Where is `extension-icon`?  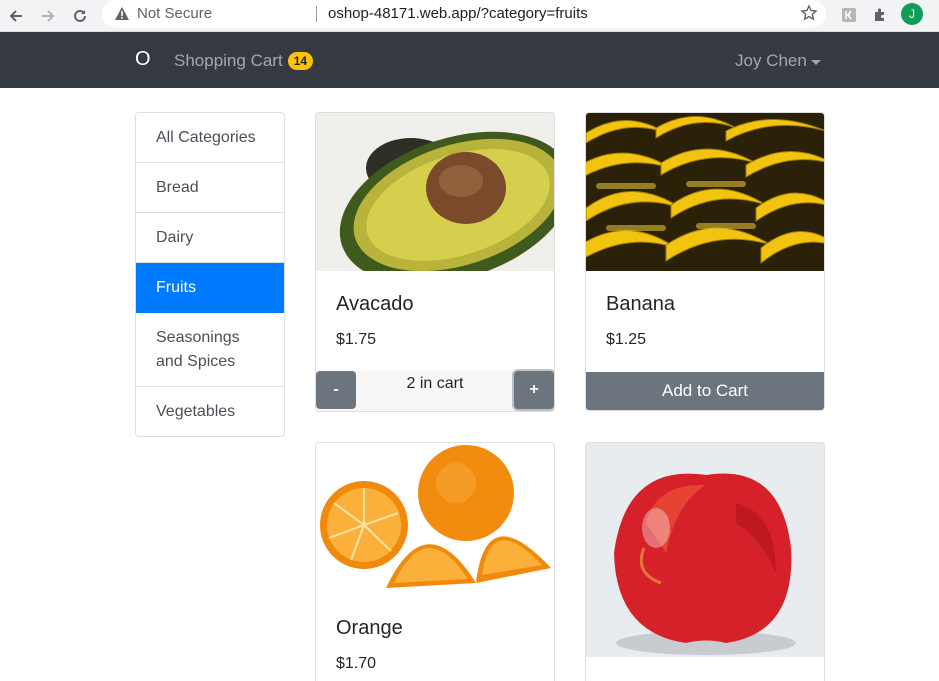 extension-icon is located at coordinates (849, 15).